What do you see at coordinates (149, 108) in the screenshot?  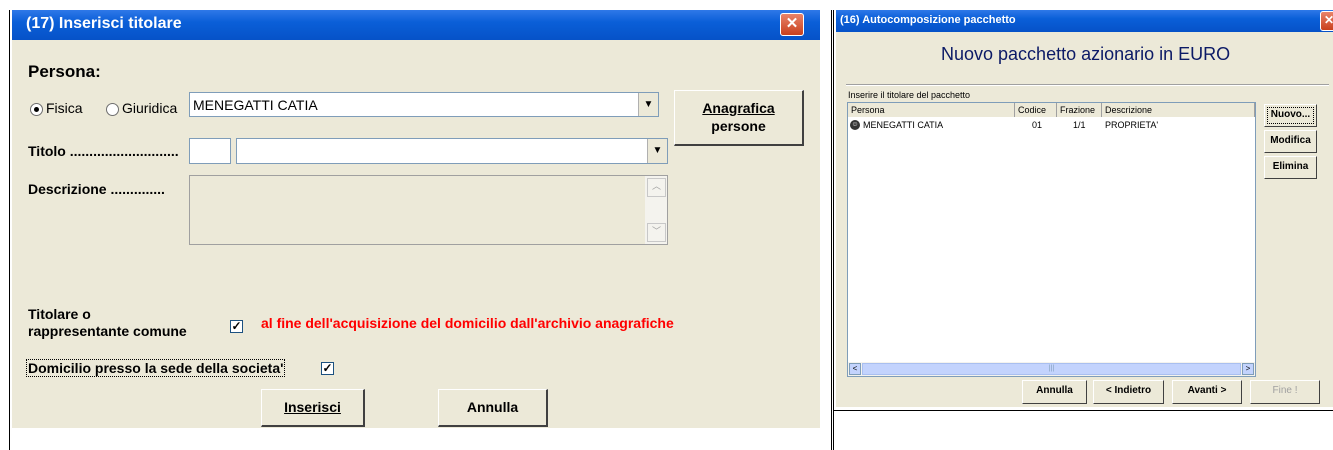 I see `radio-giuridica-label: Giuridica` at bounding box center [149, 108].